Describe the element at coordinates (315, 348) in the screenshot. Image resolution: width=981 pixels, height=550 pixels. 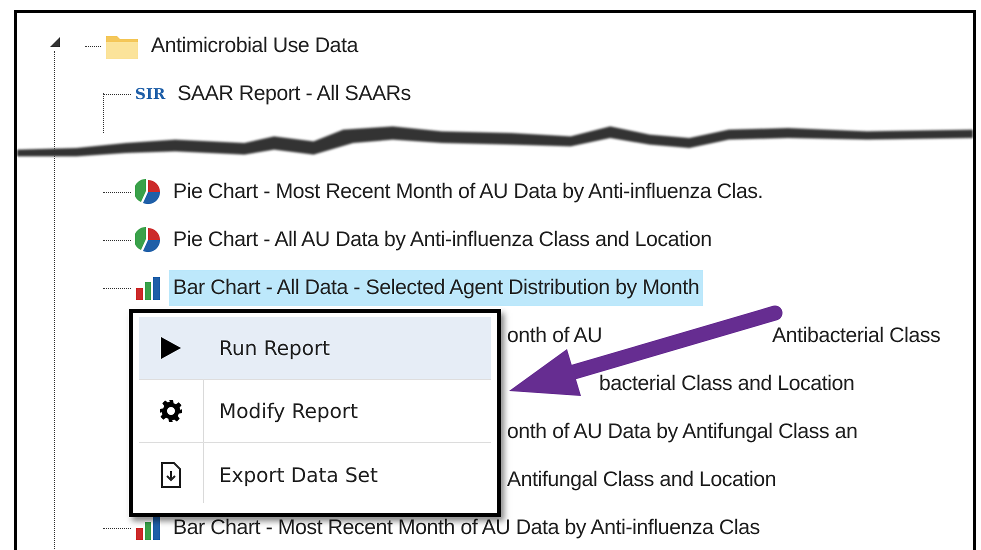
I see `menu-item: Run Report` at that location.